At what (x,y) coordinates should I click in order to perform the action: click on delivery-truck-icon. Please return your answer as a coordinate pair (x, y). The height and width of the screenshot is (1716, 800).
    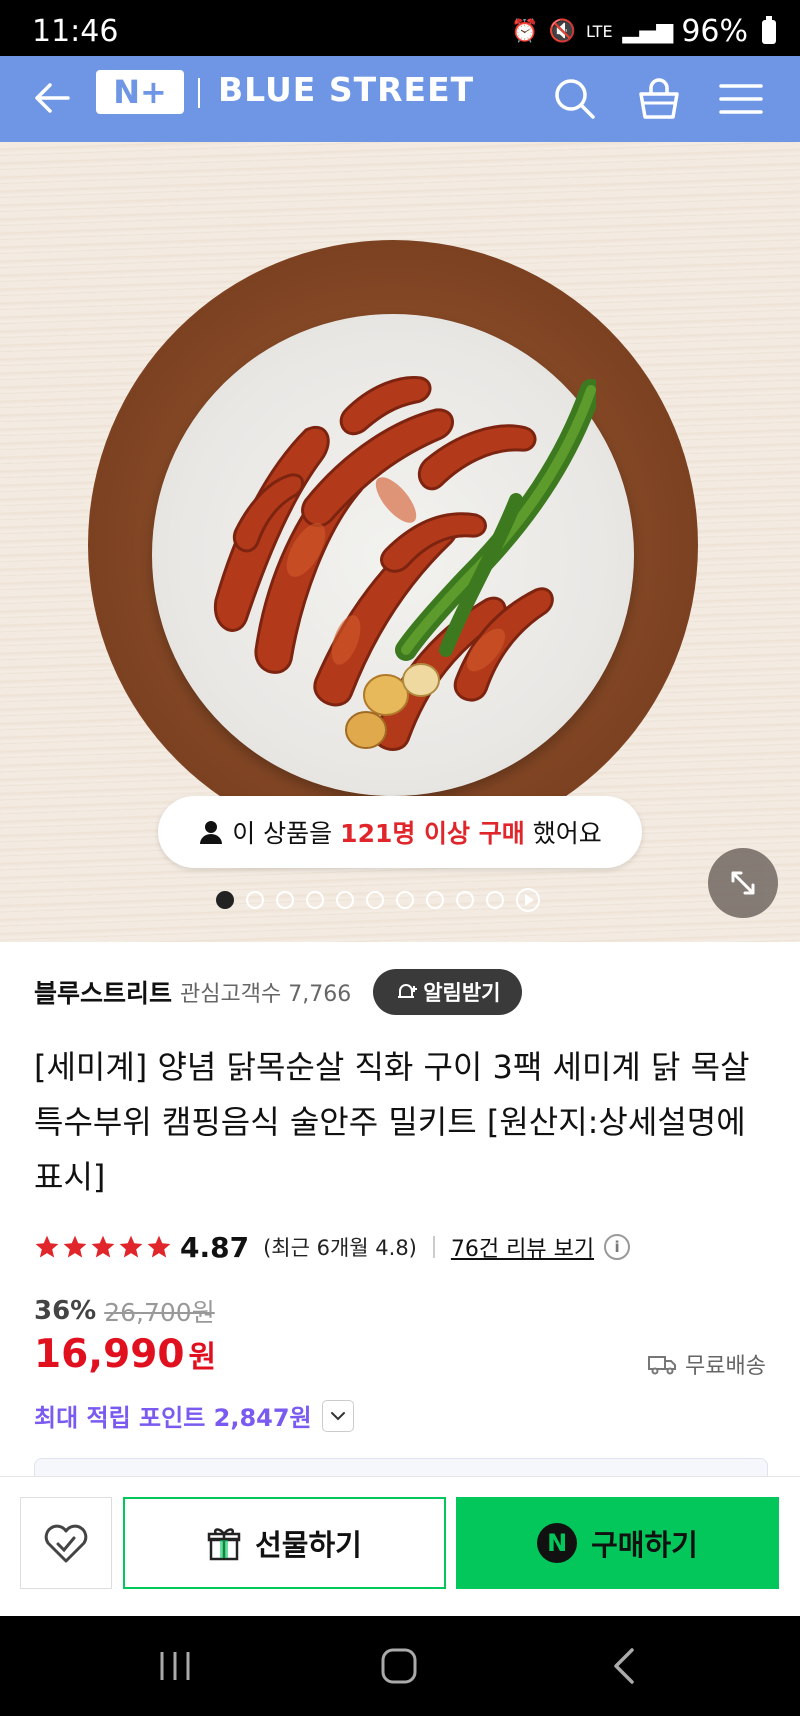
    Looking at the image, I should click on (662, 1365).